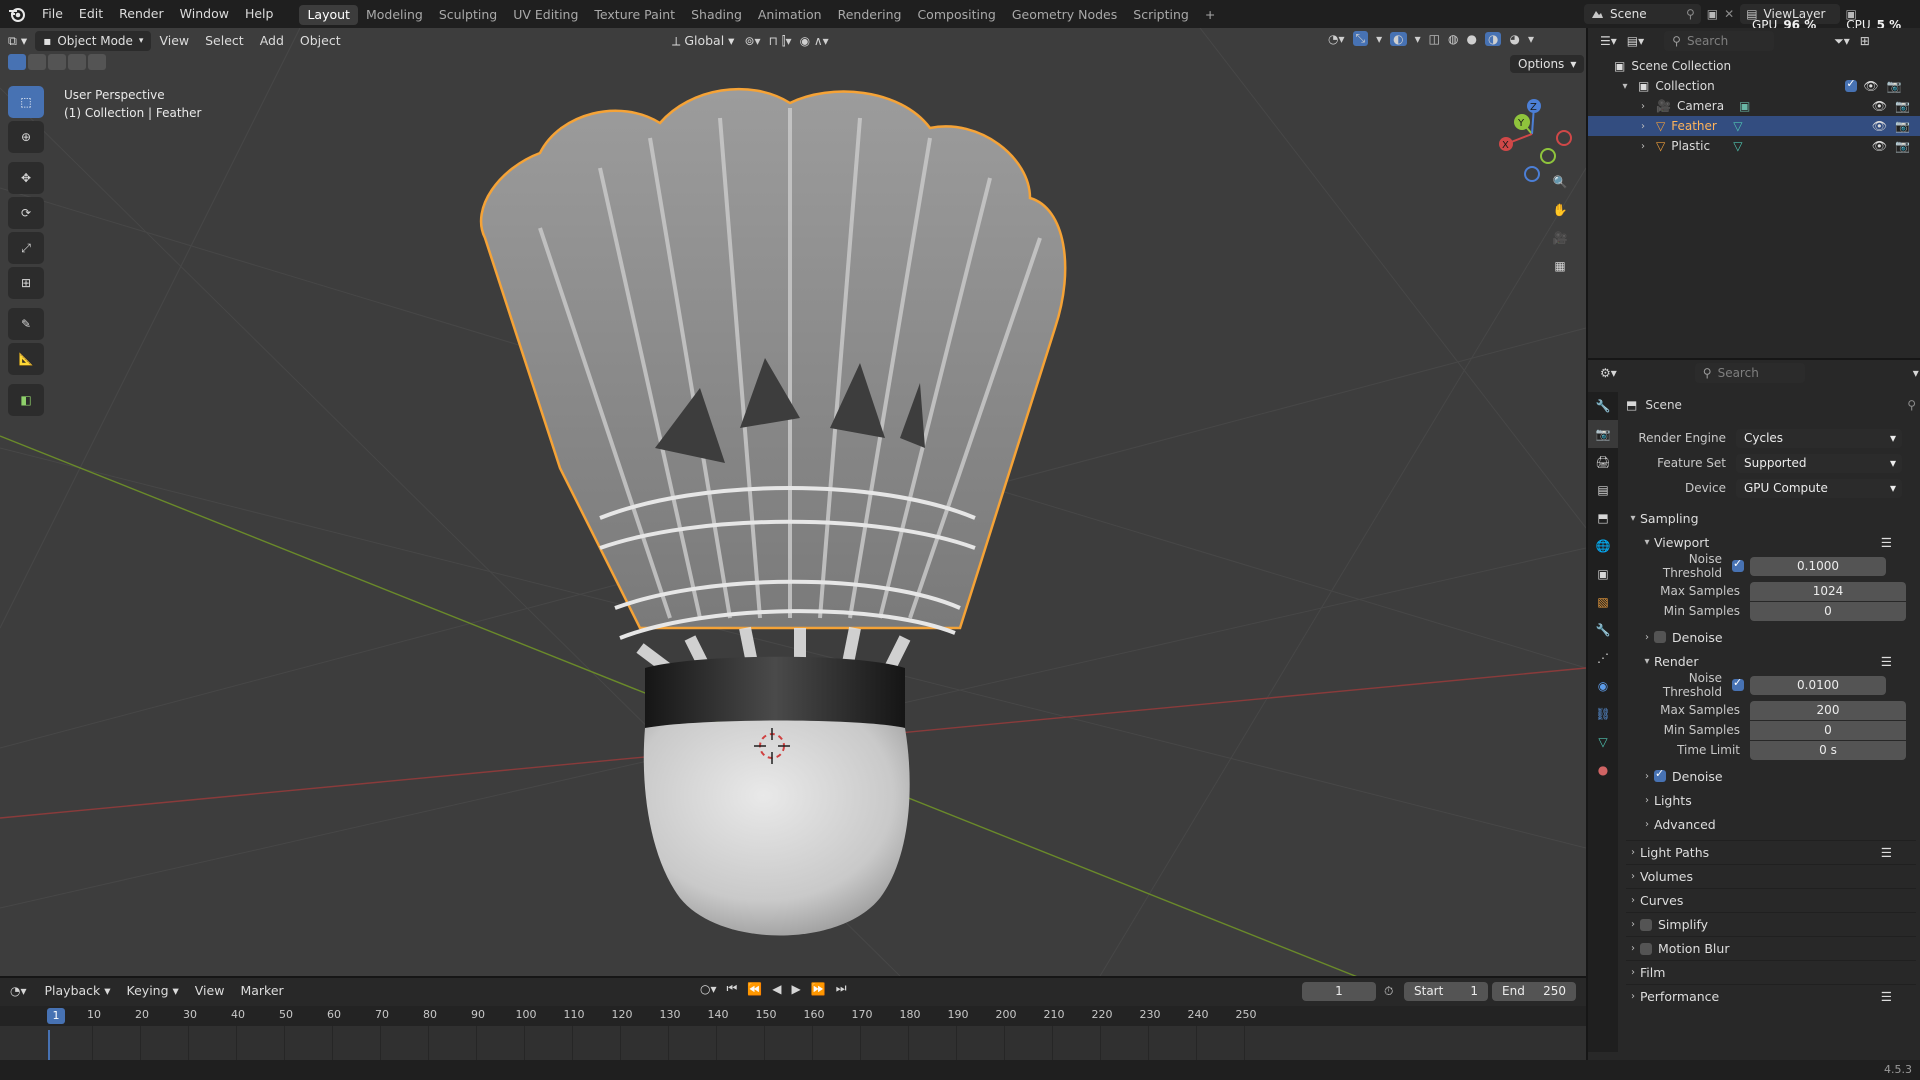 This screenshot has width=1920, height=1080. Describe the element at coordinates (1818, 566) in the screenshot. I see `viewport-noise-threshold-field: 0.1000` at that location.